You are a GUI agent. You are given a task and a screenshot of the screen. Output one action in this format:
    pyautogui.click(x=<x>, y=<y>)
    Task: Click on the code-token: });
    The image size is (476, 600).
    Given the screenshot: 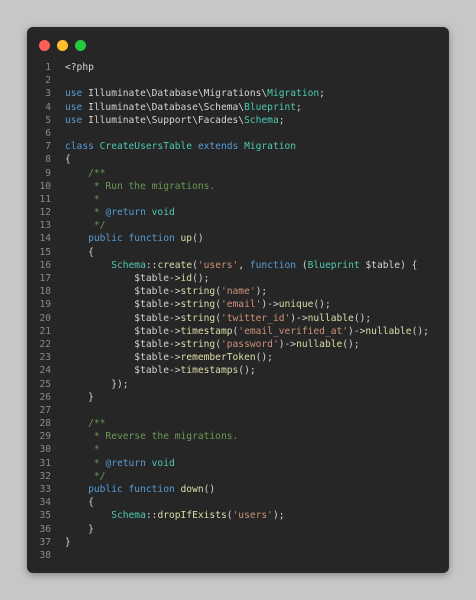 What is the action you would take?
    pyautogui.click(x=97, y=384)
    